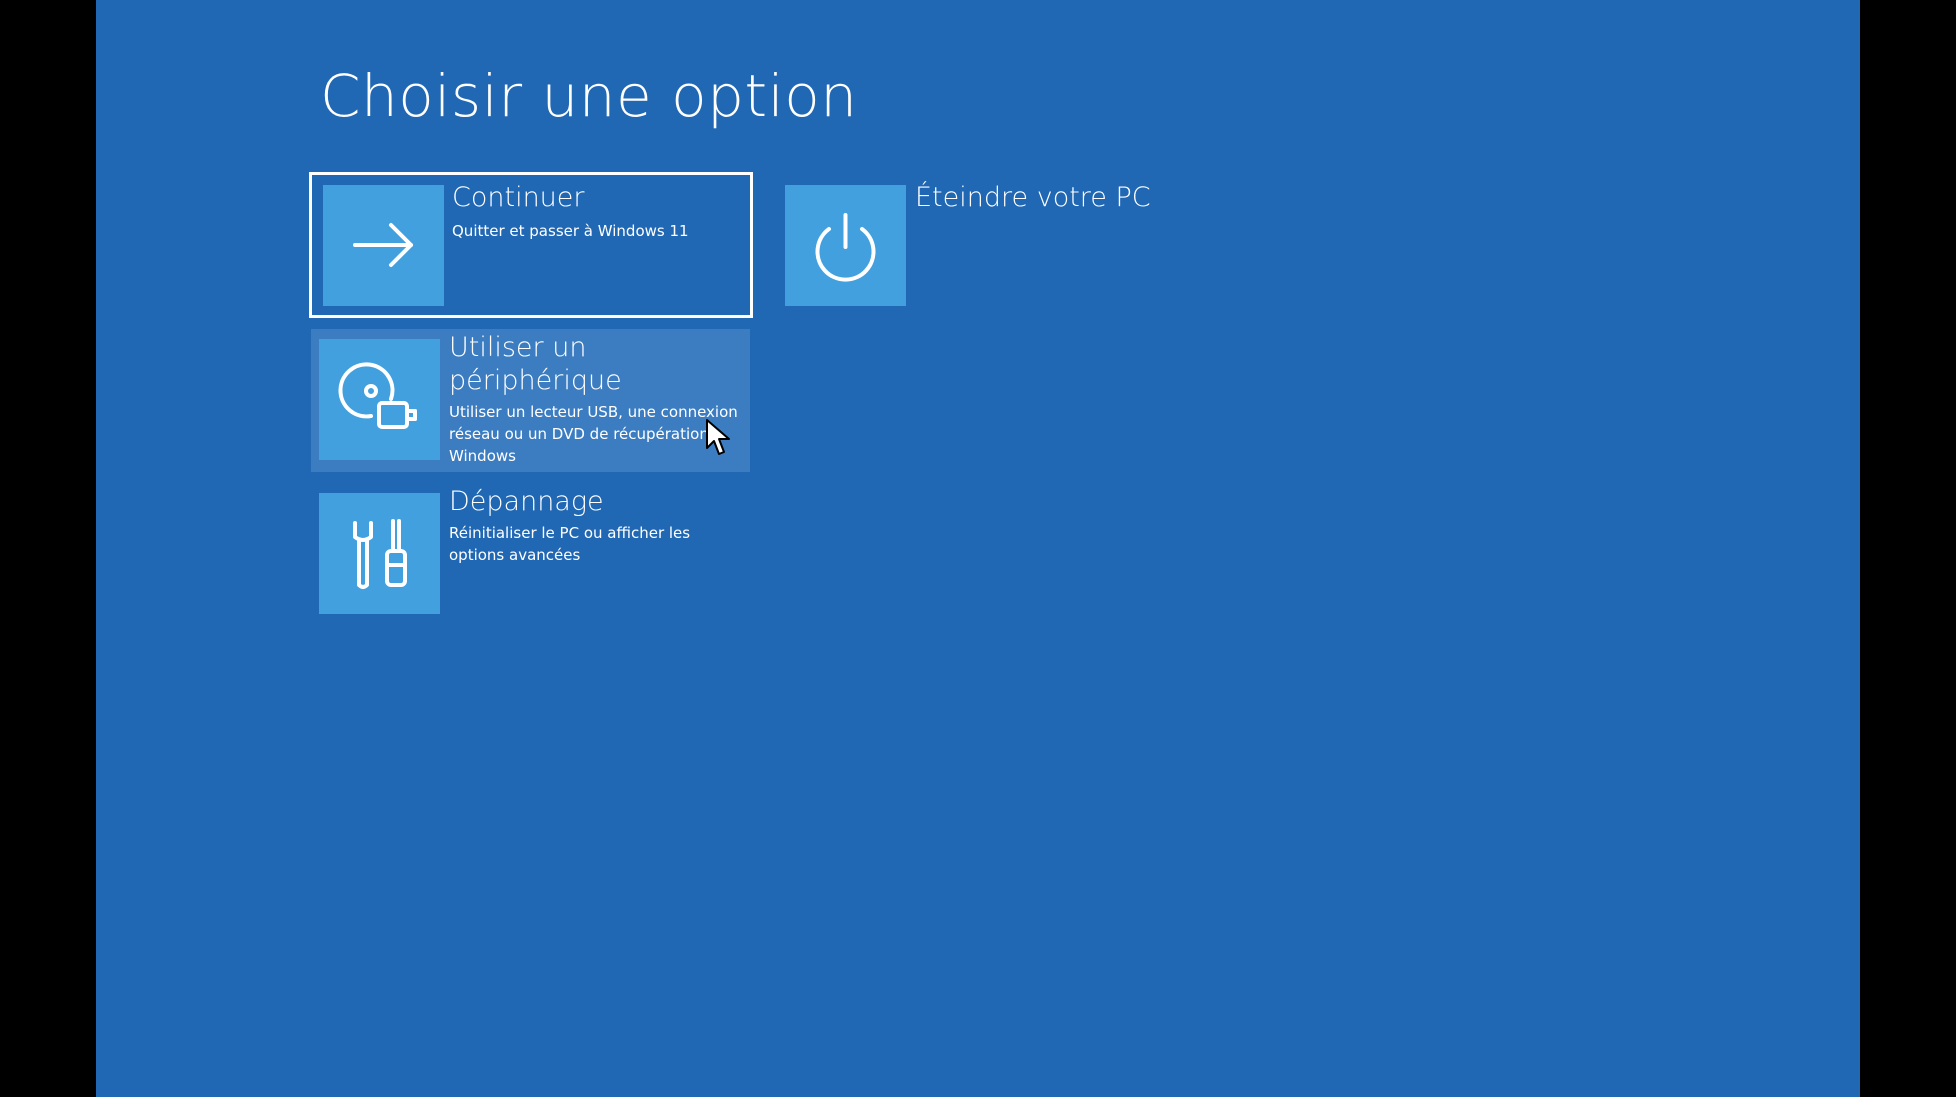 This screenshot has width=1956, height=1097. Describe the element at coordinates (598, 211) in the screenshot. I see `option-continue-text: Continuer Quitter et passer à Windows 11` at that location.